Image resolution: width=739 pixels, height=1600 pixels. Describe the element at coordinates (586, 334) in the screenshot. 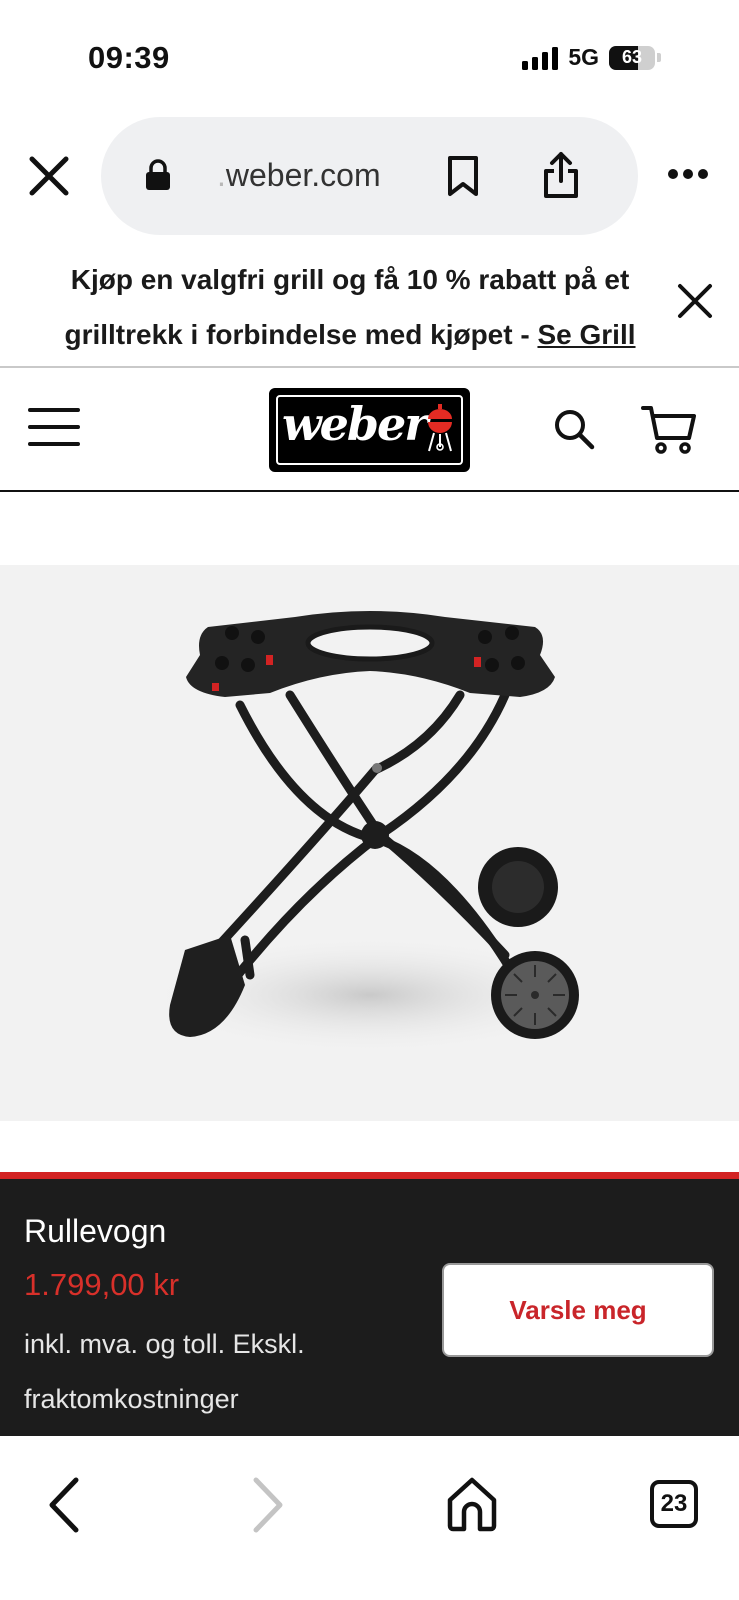

I see `promo-link: Se Grill` at that location.